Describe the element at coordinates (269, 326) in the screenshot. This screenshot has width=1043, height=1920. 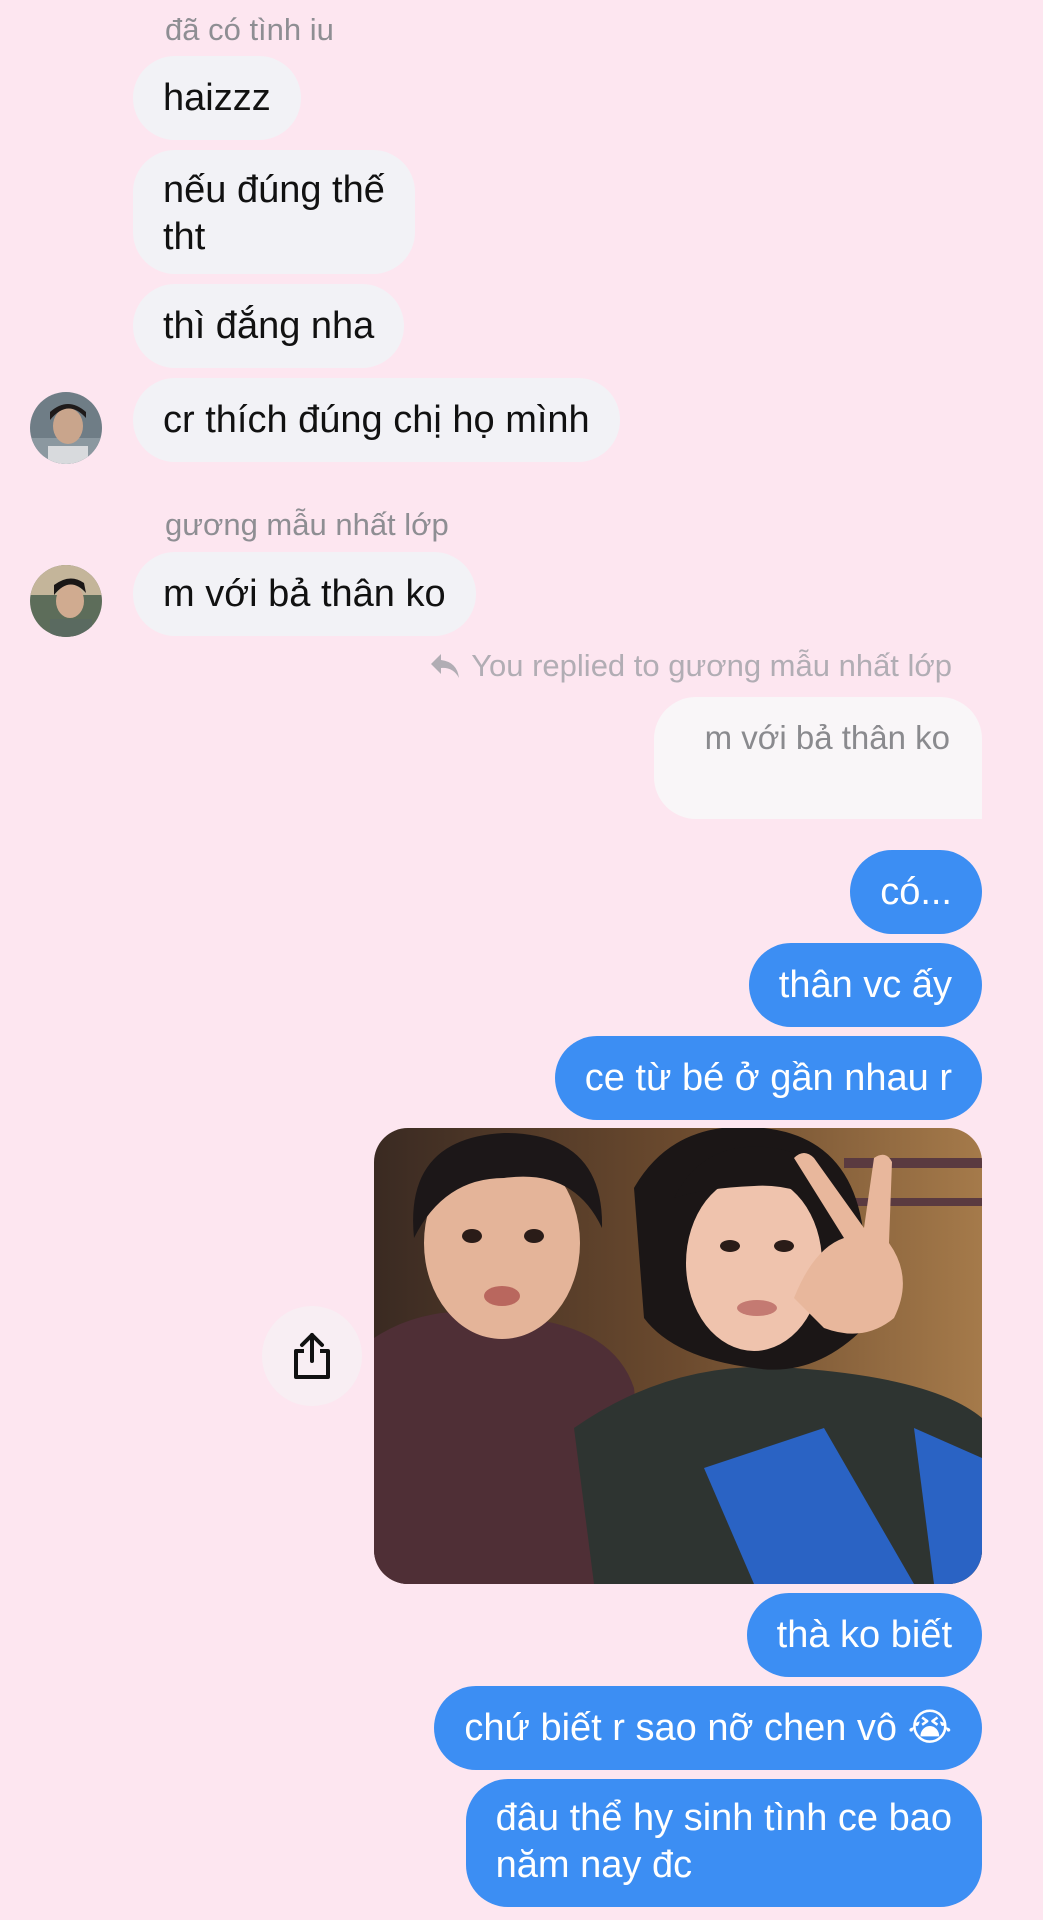
I see `message-bubble: thì đắng nha` at that location.